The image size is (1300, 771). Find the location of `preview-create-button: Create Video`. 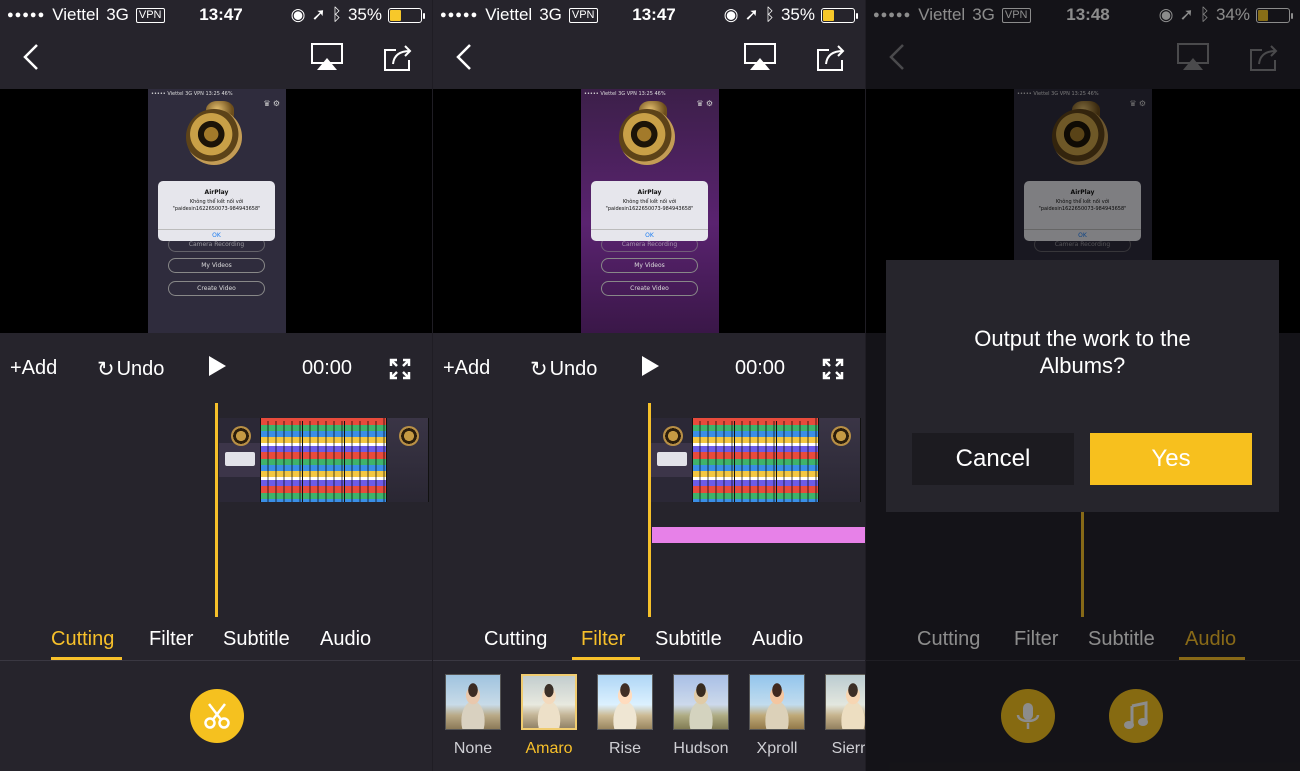

preview-create-button: Create Video is located at coordinates (649, 288).